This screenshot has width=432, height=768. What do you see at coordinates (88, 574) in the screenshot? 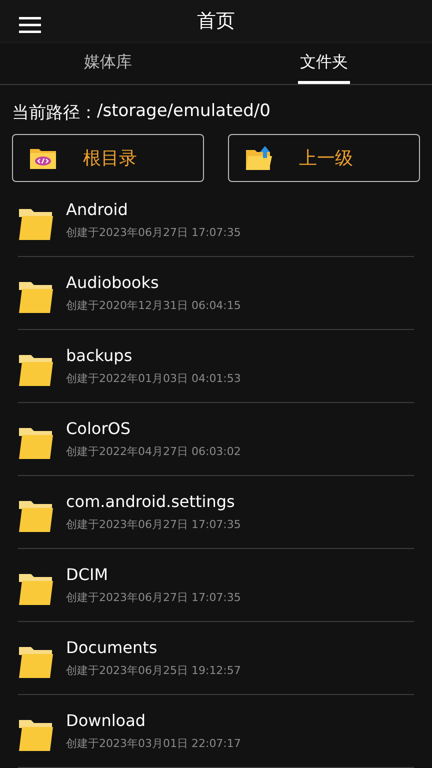
I see `folder-name: DCIM` at bounding box center [88, 574].